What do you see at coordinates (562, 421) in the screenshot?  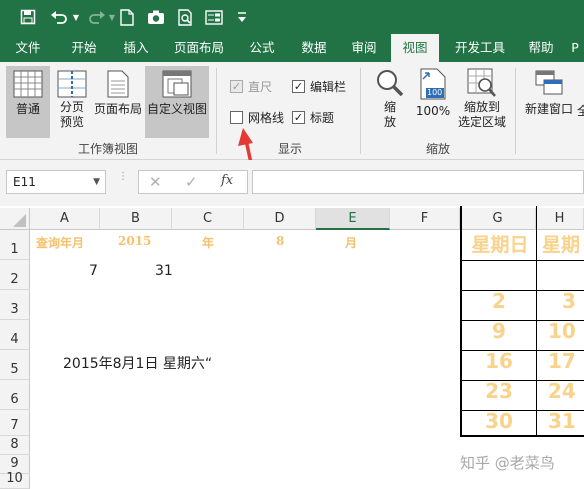 I see `calendar-day: 31` at bounding box center [562, 421].